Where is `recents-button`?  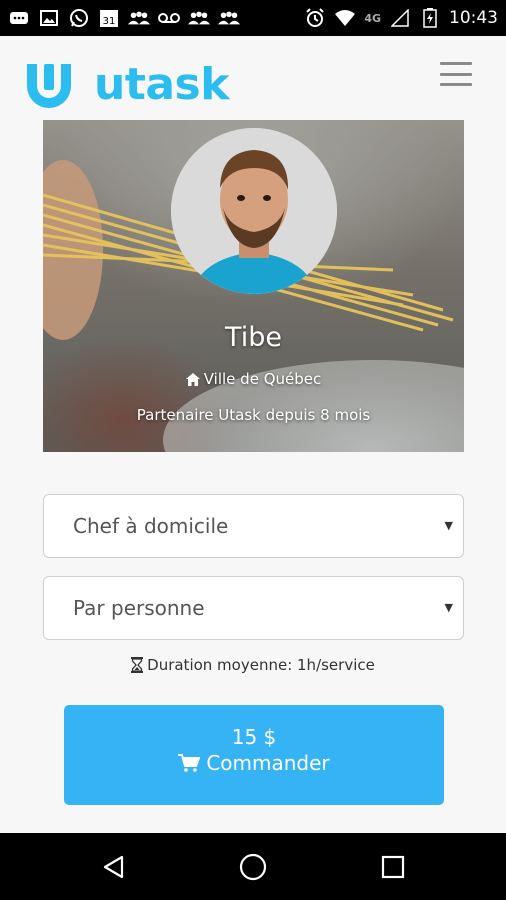
recents-button is located at coordinates (393, 867).